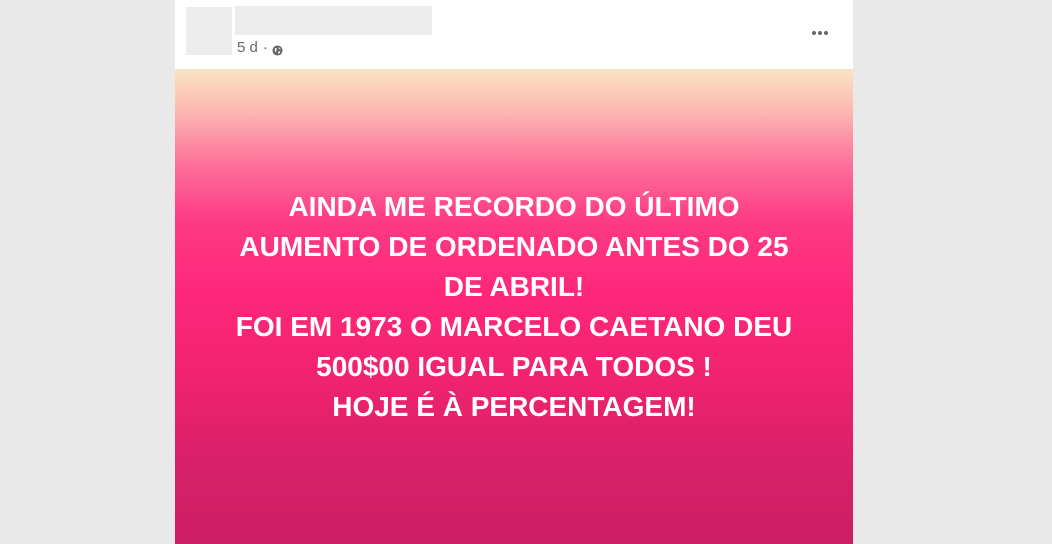 Image resolution: width=1052 pixels, height=544 pixels. I want to click on more-options-button, so click(820, 32).